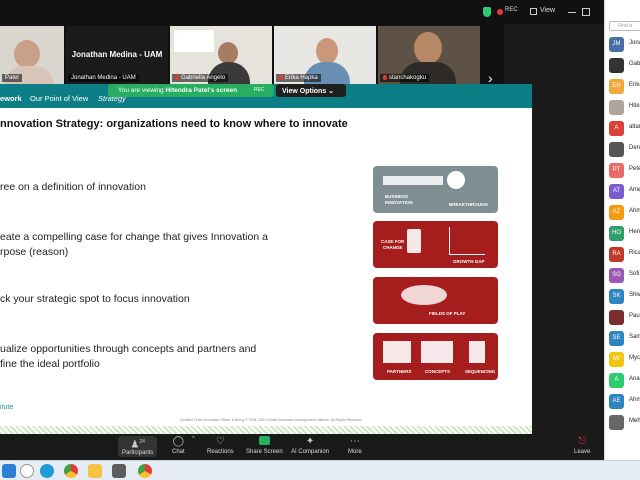 This screenshot has width=640, height=480. What do you see at coordinates (634, 43) in the screenshot?
I see `participant-list-name: Jona` at bounding box center [634, 43].